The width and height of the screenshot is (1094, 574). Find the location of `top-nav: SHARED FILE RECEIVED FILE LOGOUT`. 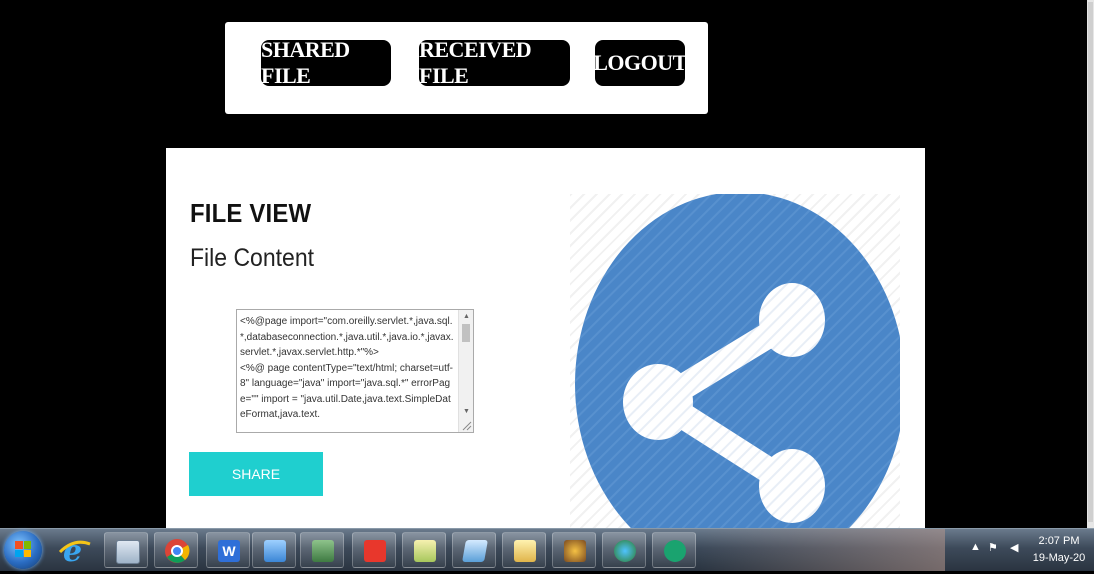

top-nav: SHARED FILE RECEIVED FILE LOGOUT is located at coordinates (466, 68).